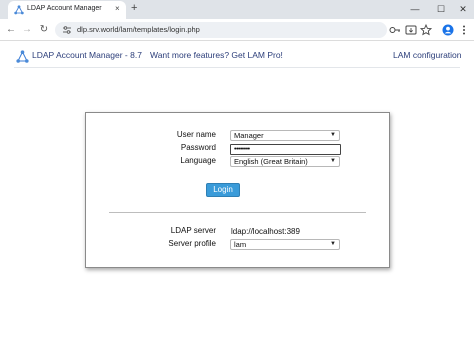 This screenshot has width=474, height=362. What do you see at coordinates (67, 30) in the screenshot?
I see `tune-icon` at bounding box center [67, 30].